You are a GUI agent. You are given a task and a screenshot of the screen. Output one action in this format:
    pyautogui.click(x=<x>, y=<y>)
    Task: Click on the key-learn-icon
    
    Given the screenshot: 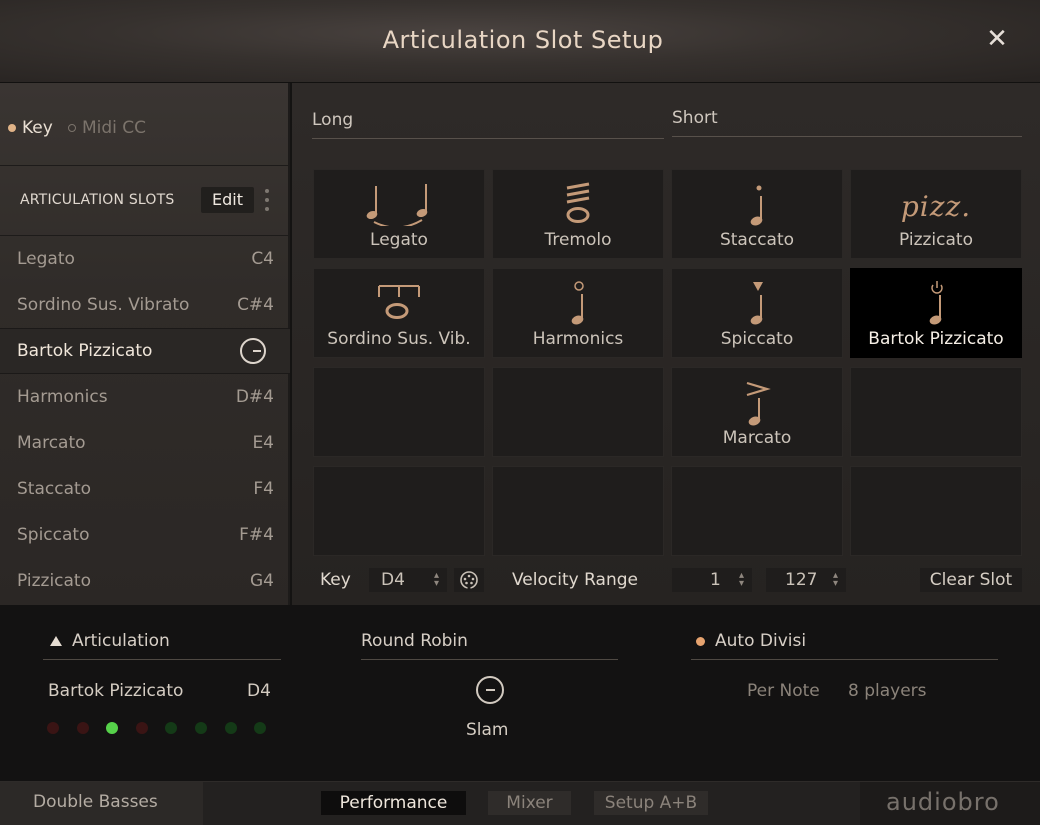 What is the action you would take?
    pyautogui.click(x=253, y=351)
    